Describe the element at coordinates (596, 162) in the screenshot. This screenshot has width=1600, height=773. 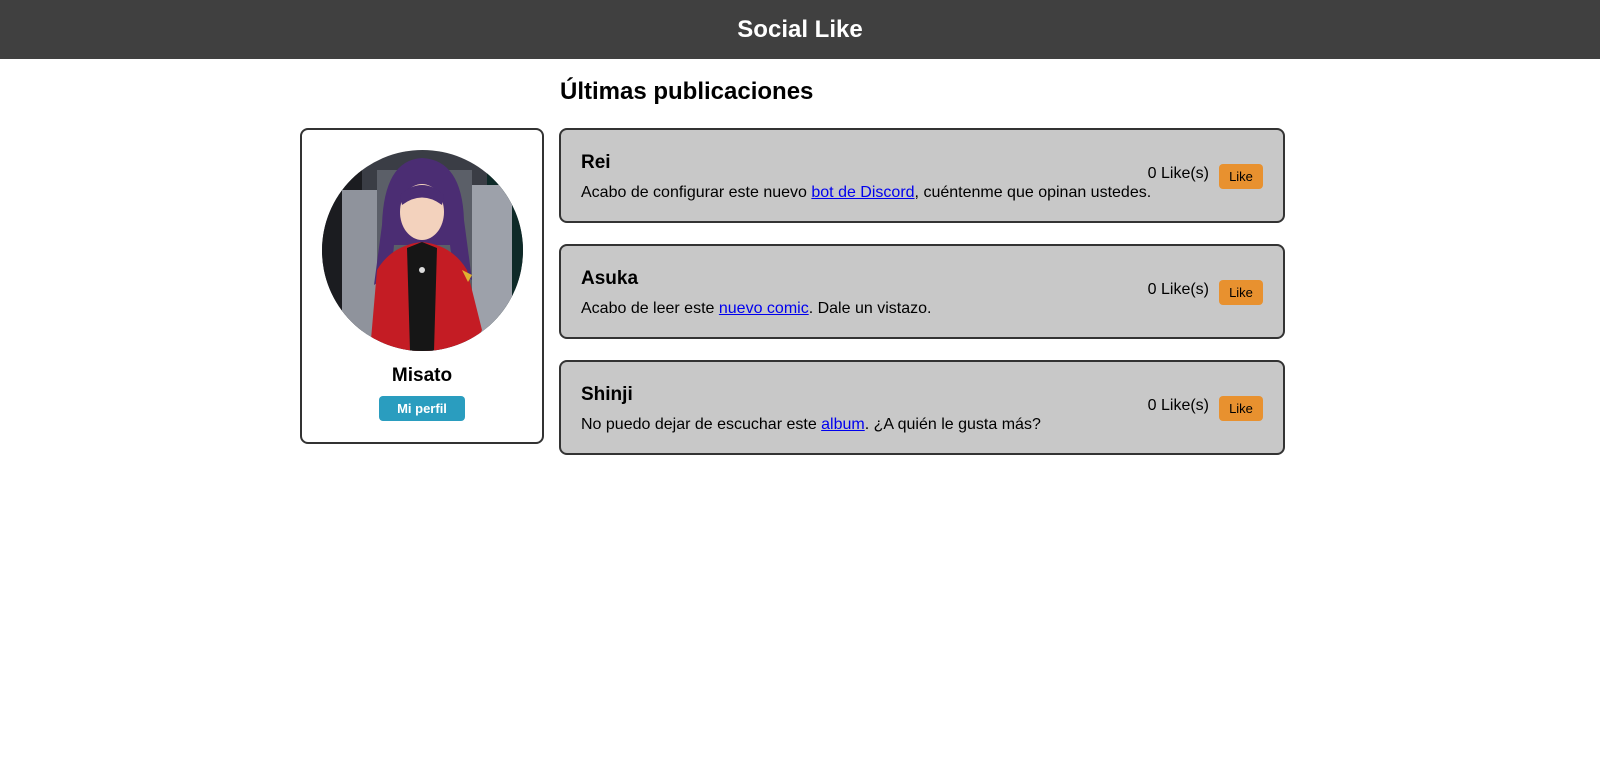
I see `post-author: Rei` at that location.